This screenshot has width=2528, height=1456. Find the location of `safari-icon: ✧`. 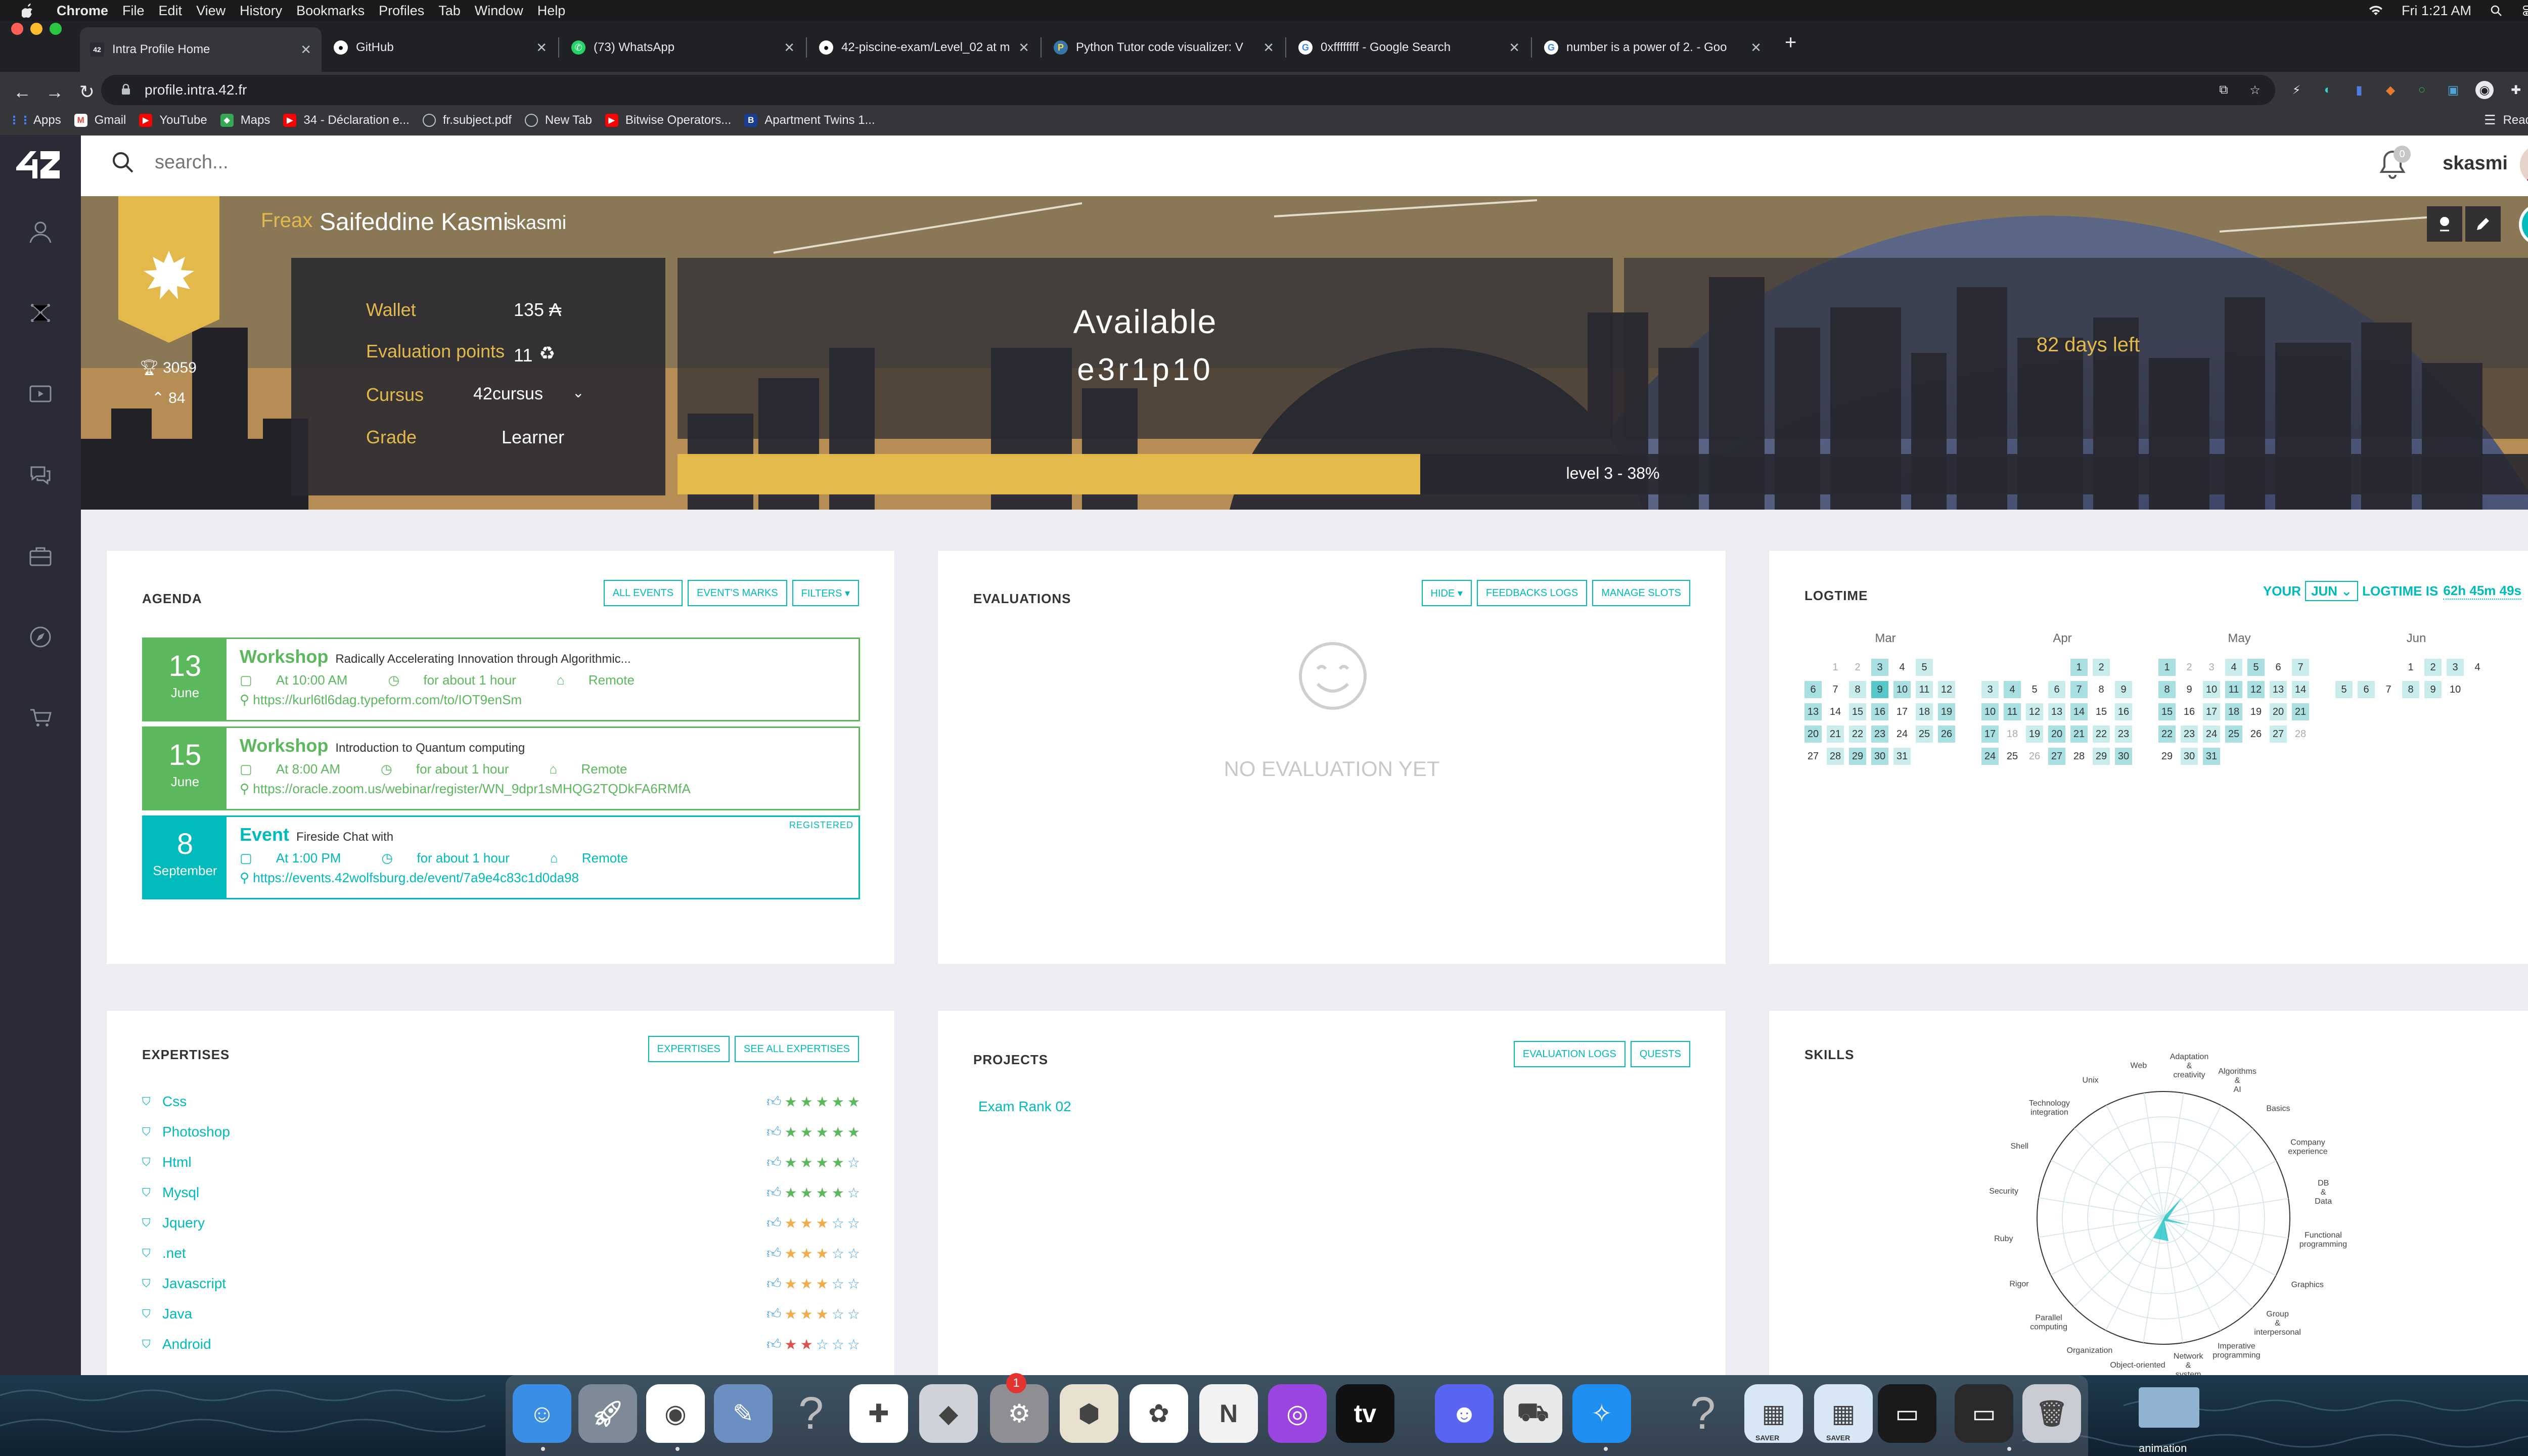

safari-icon: ✧ is located at coordinates (1602, 1413).